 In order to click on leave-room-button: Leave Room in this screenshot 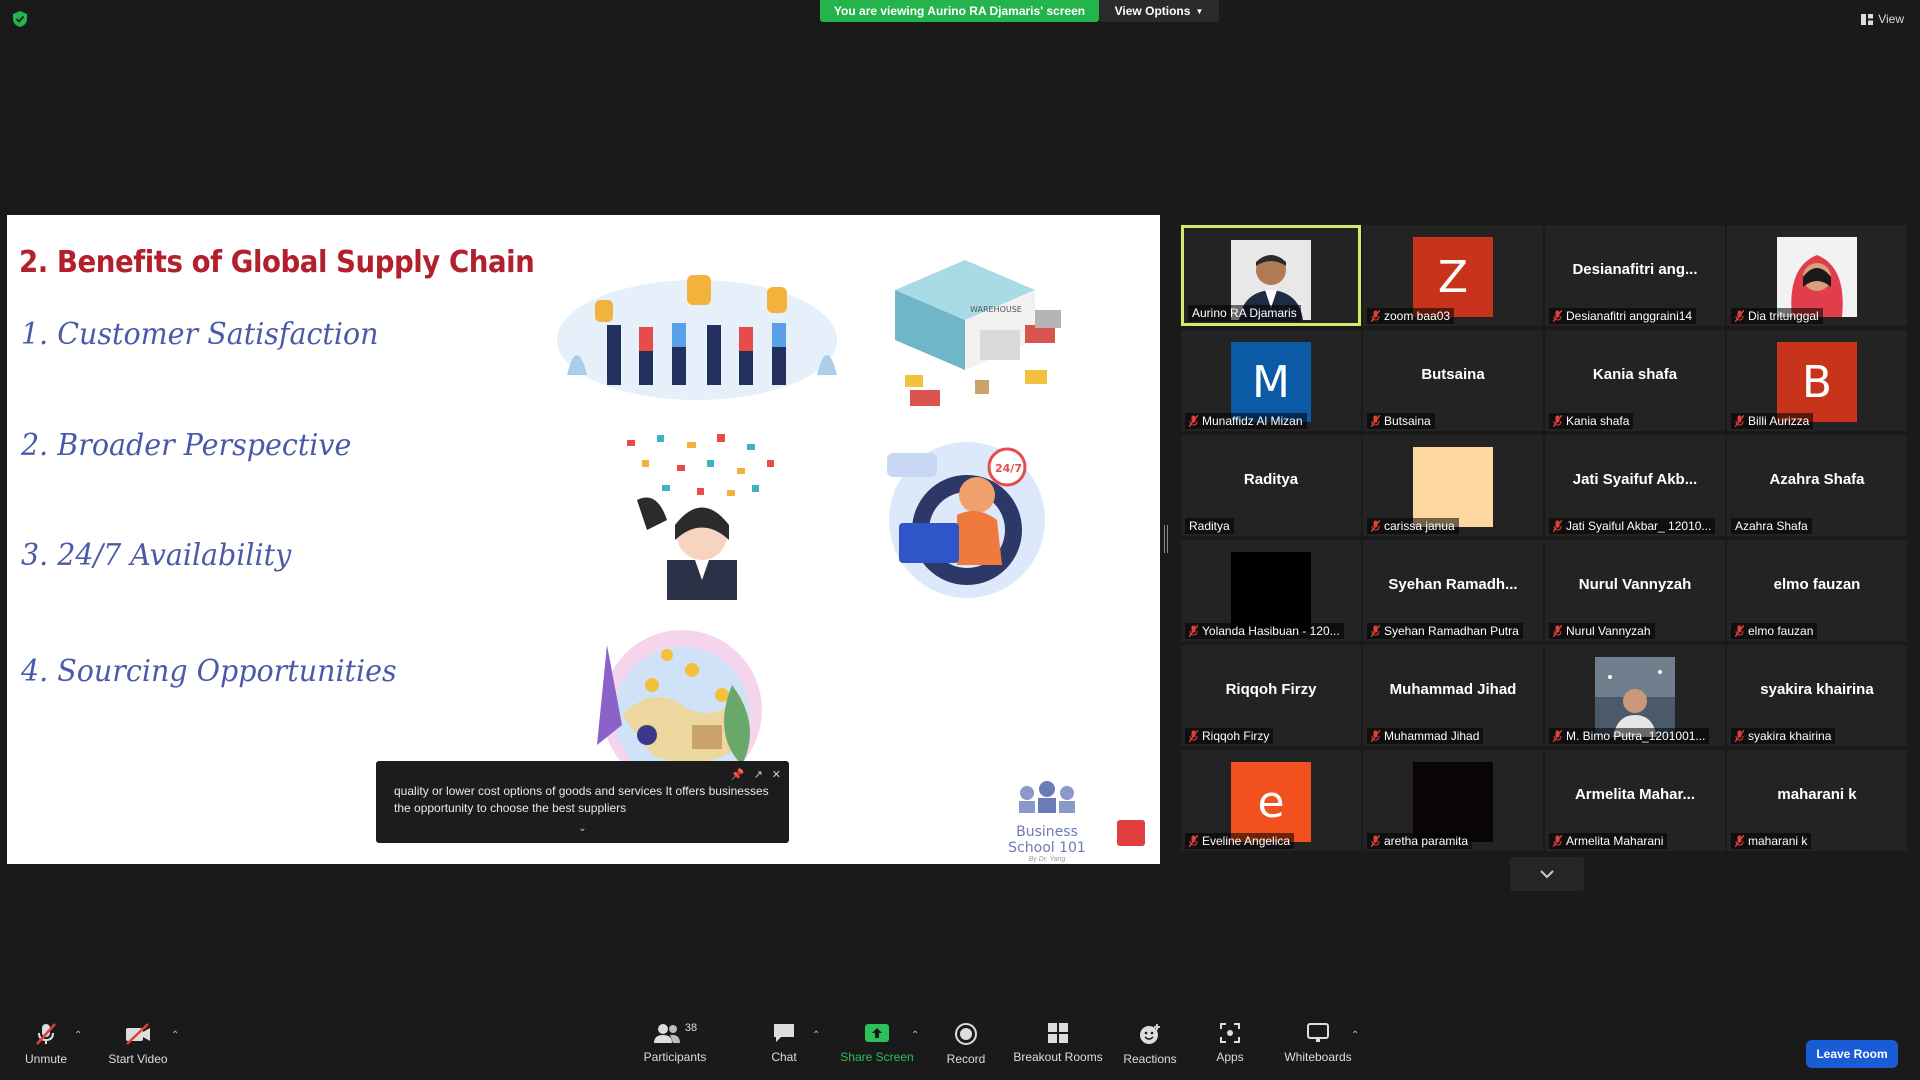, I will do `click(1852, 1054)`.